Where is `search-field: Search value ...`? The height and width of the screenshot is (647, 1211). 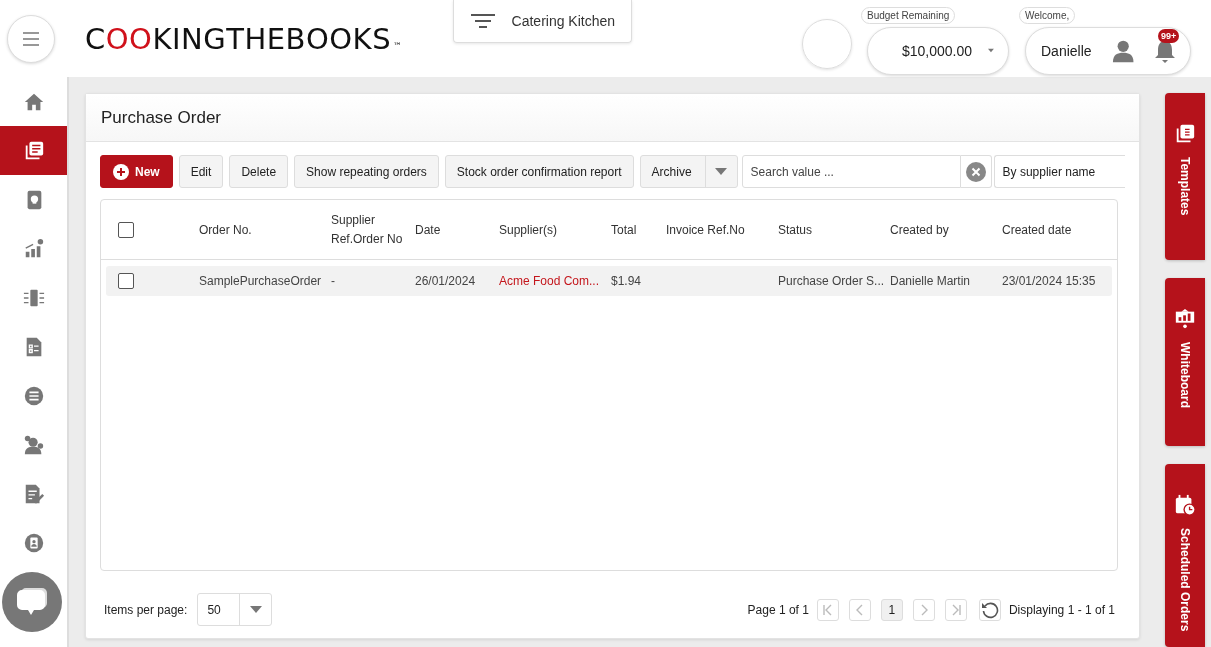
search-field: Search value ... is located at coordinates (851, 171).